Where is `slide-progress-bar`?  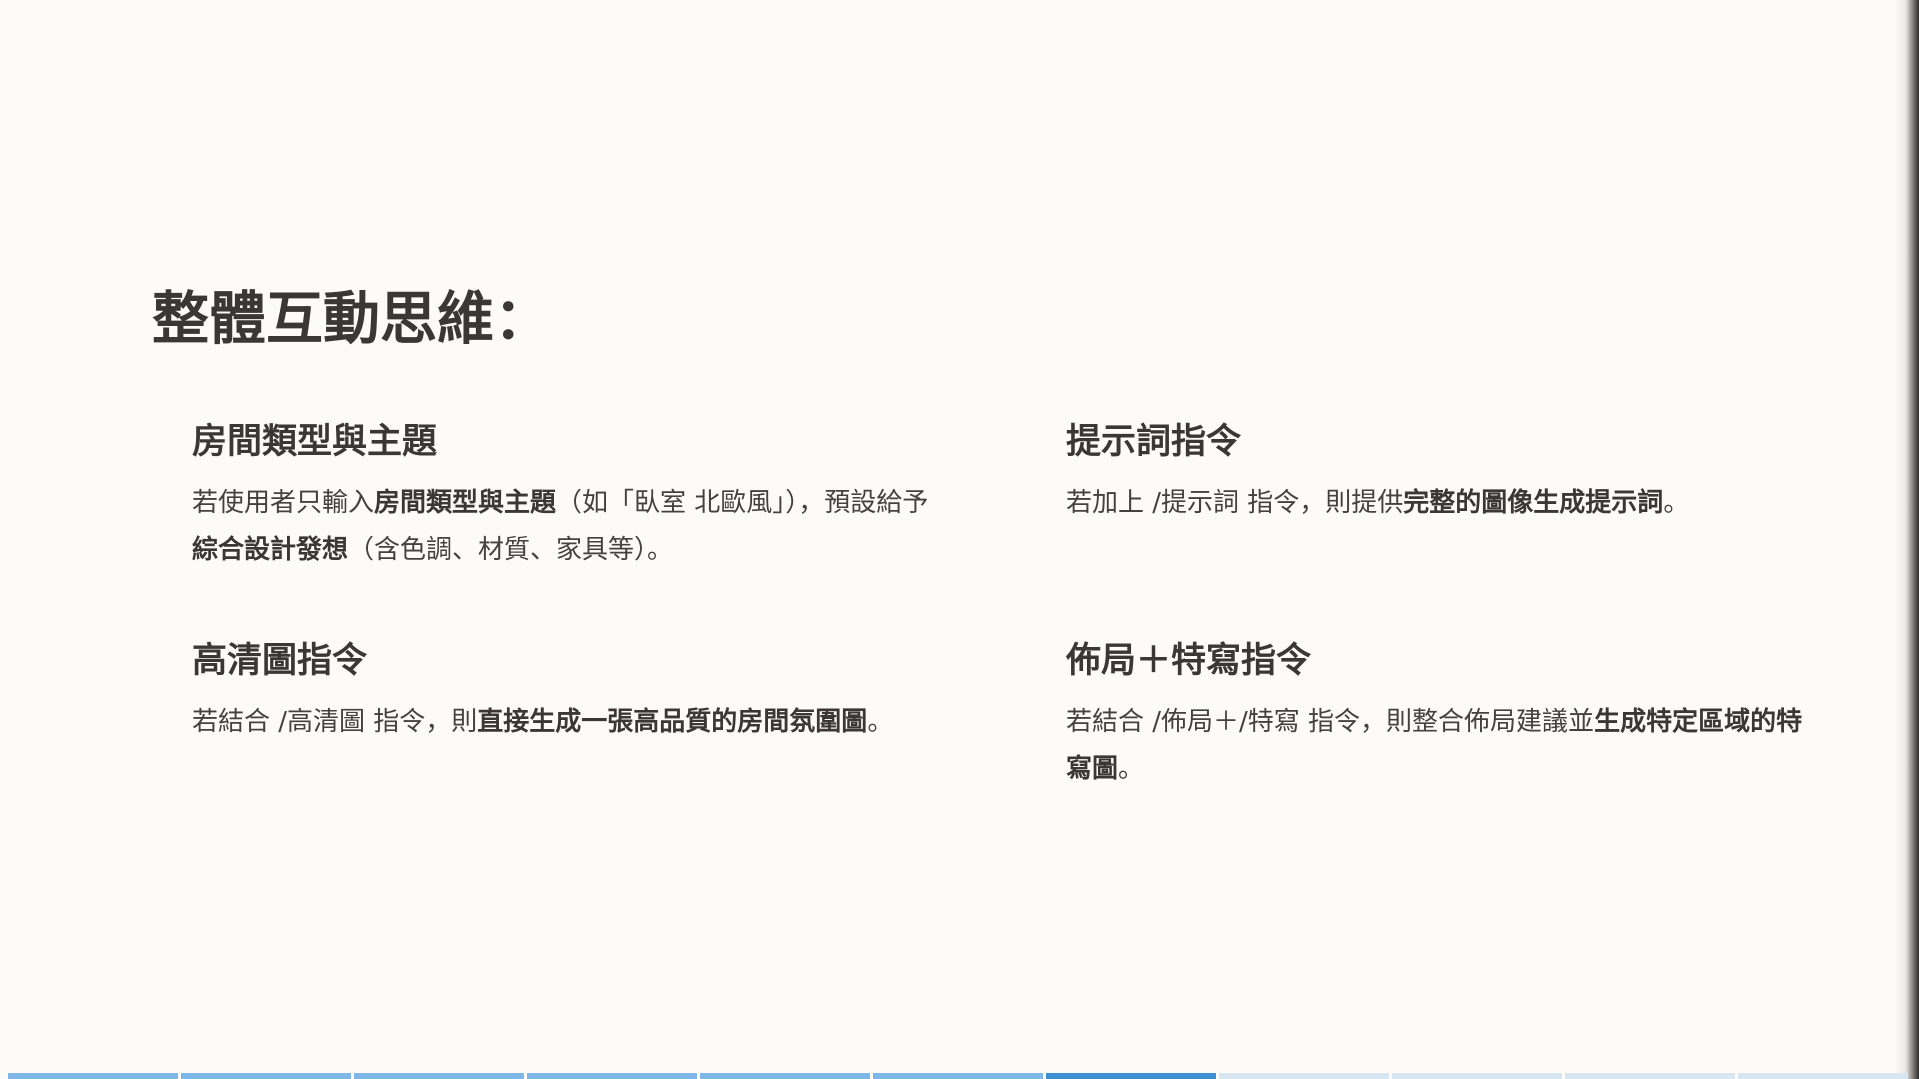
slide-progress-bar is located at coordinates (958, 1076).